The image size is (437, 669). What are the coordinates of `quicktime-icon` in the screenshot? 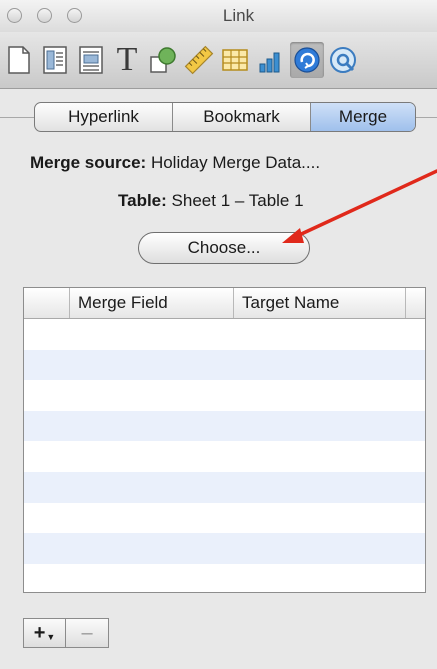 It's located at (343, 60).